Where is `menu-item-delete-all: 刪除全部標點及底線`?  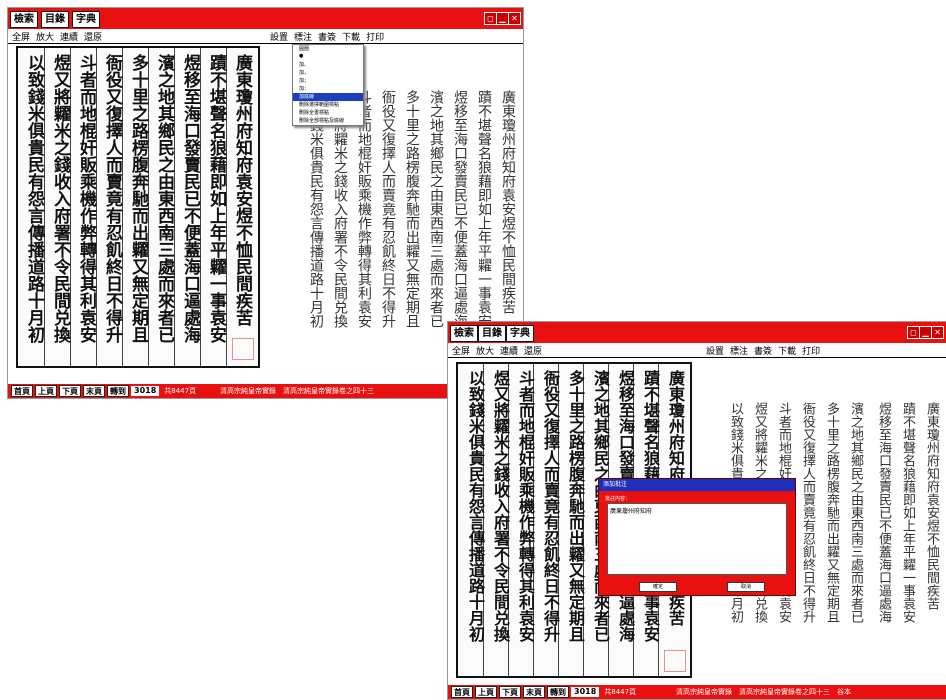
menu-item-delete-all: 刪除全部標點及底線 is located at coordinates (328, 121).